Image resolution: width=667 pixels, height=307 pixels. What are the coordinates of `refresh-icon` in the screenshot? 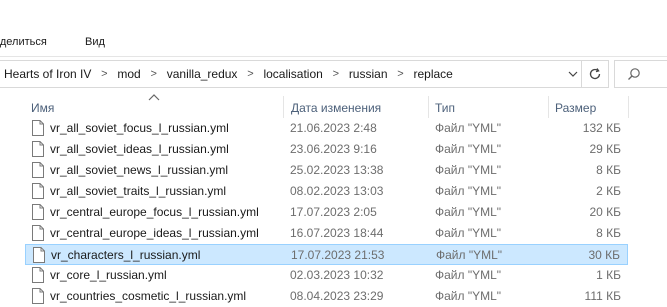 It's located at (595, 74).